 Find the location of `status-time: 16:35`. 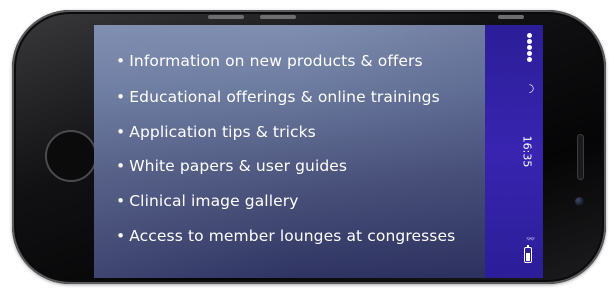

status-time: 16:35 is located at coordinates (527, 151).